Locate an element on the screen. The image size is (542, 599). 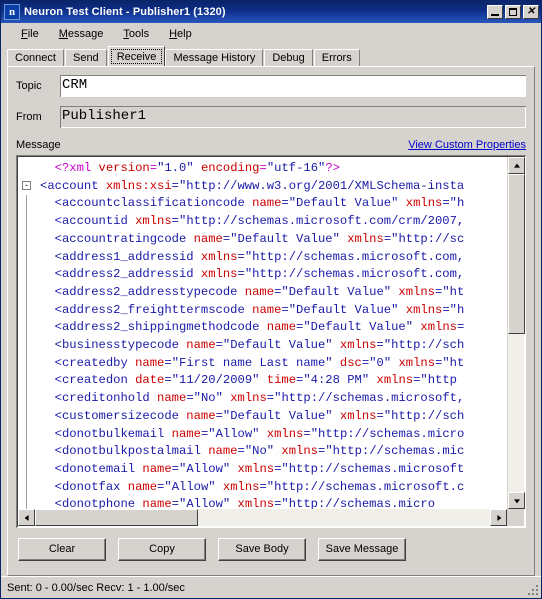
xml-horizontal-scrollbar is located at coordinates (262, 517).